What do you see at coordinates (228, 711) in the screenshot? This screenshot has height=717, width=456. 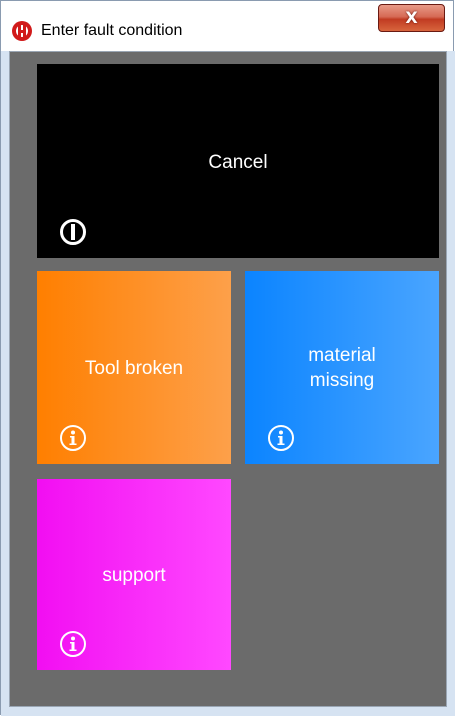 I see `window-frame-bottom` at bounding box center [228, 711].